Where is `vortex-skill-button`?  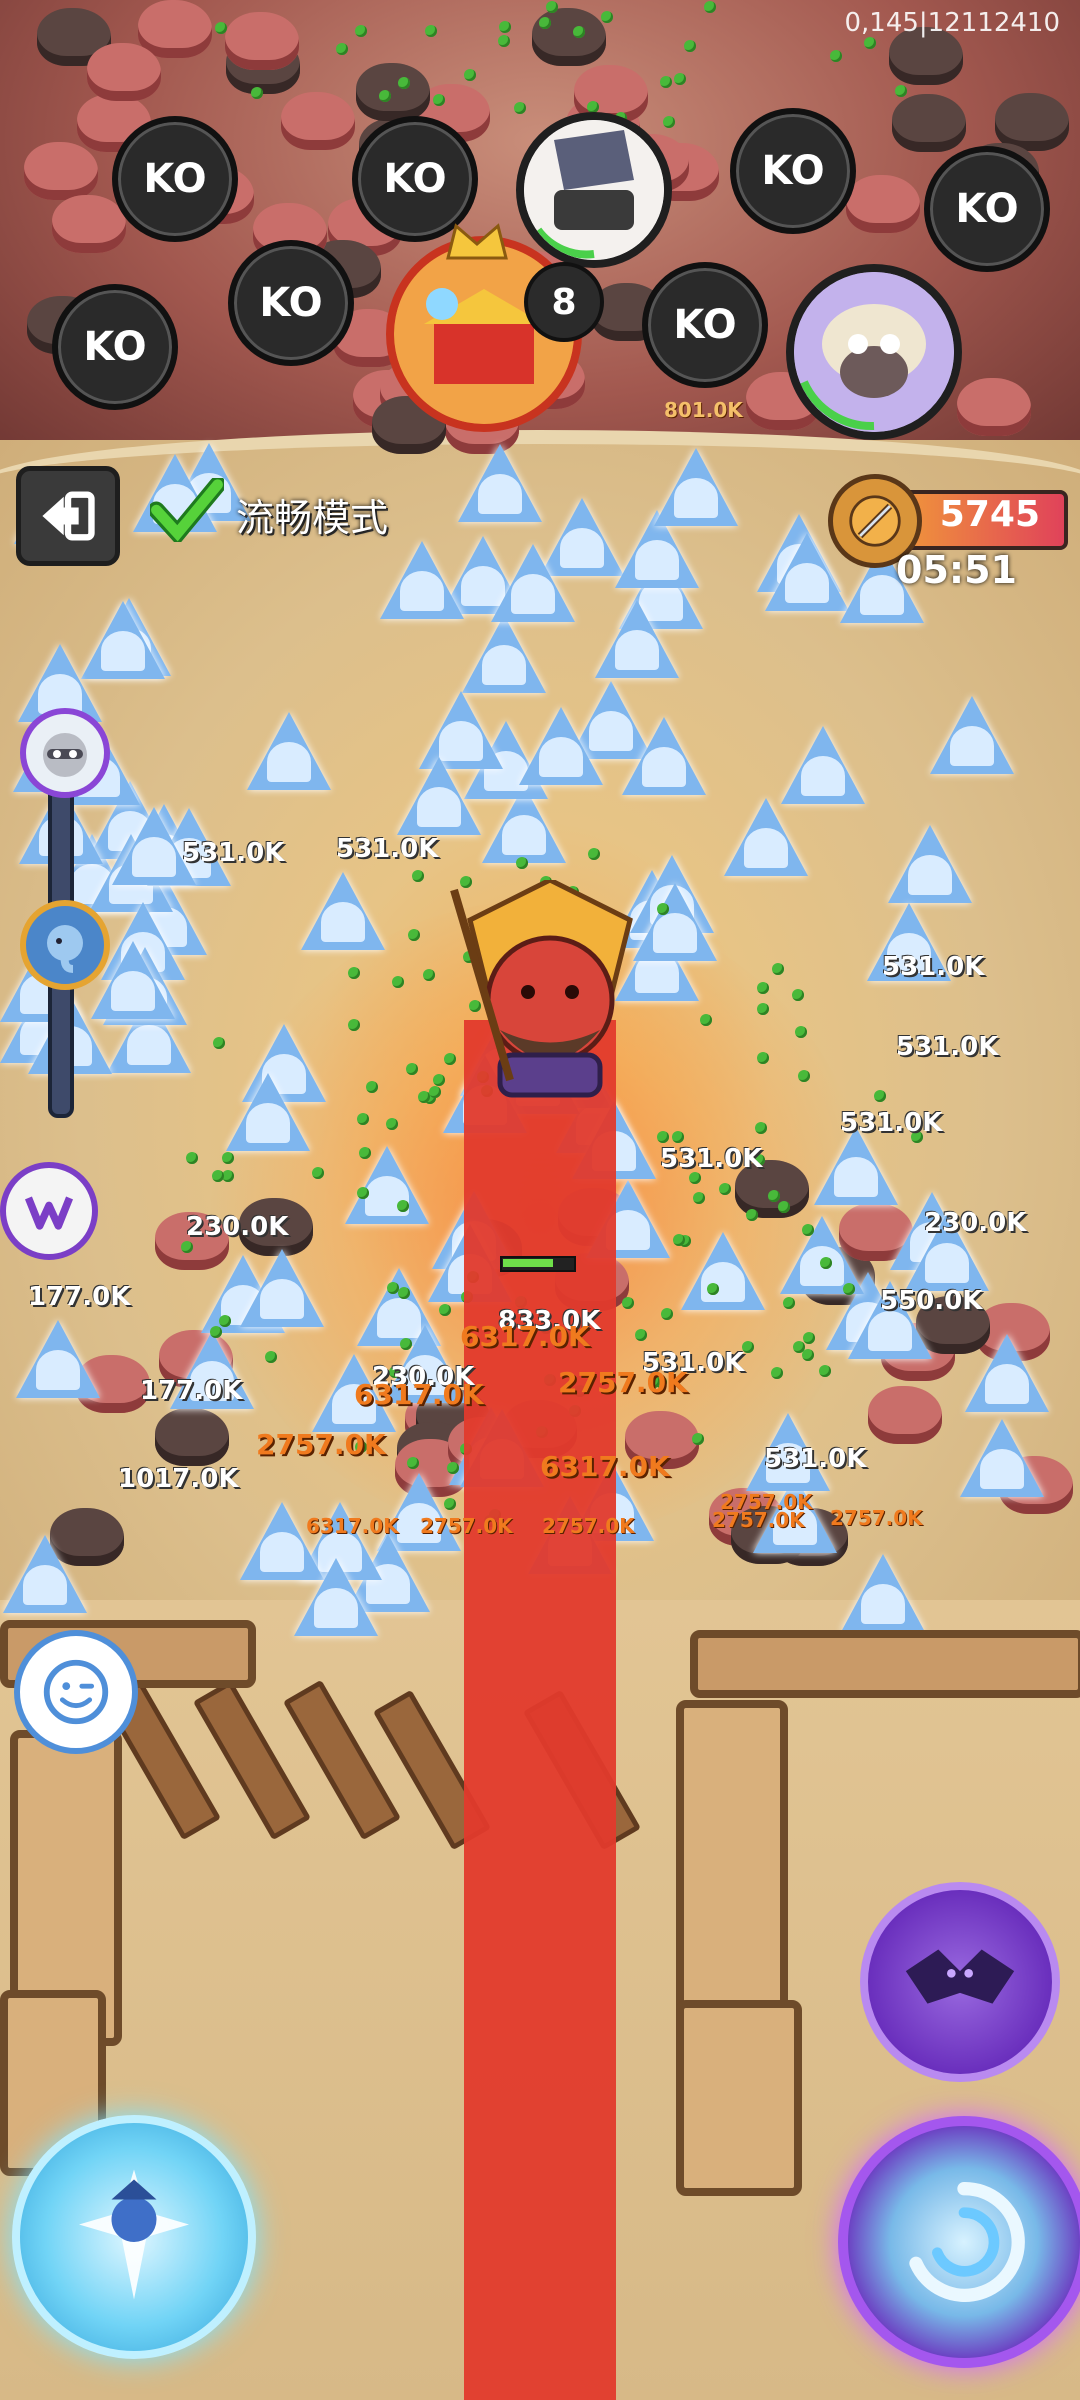
vortex-skill-button is located at coordinates (959, 2242).